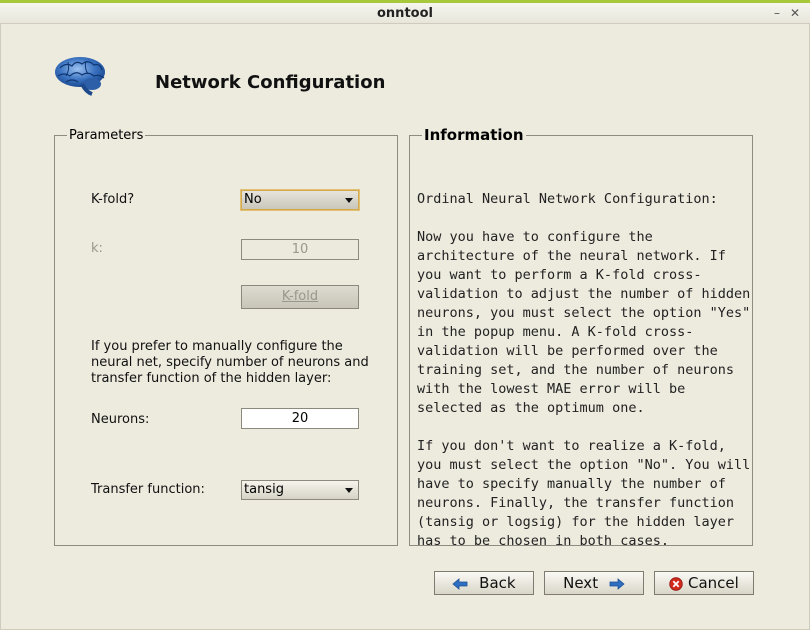 Image resolution: width=810 pixels, height=630 pixels. I want to click on next-button: Next, so click(594, 583).